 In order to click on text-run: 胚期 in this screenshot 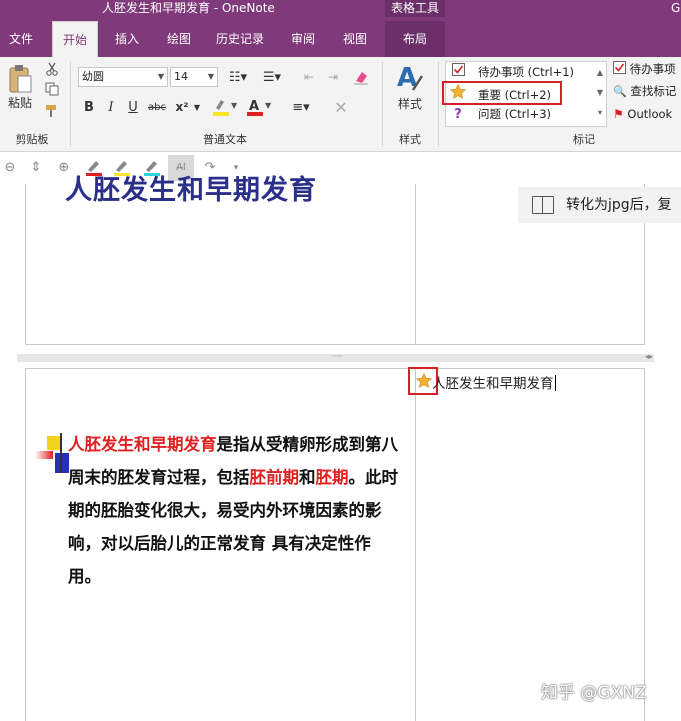, I will do `click(332, 477)`.